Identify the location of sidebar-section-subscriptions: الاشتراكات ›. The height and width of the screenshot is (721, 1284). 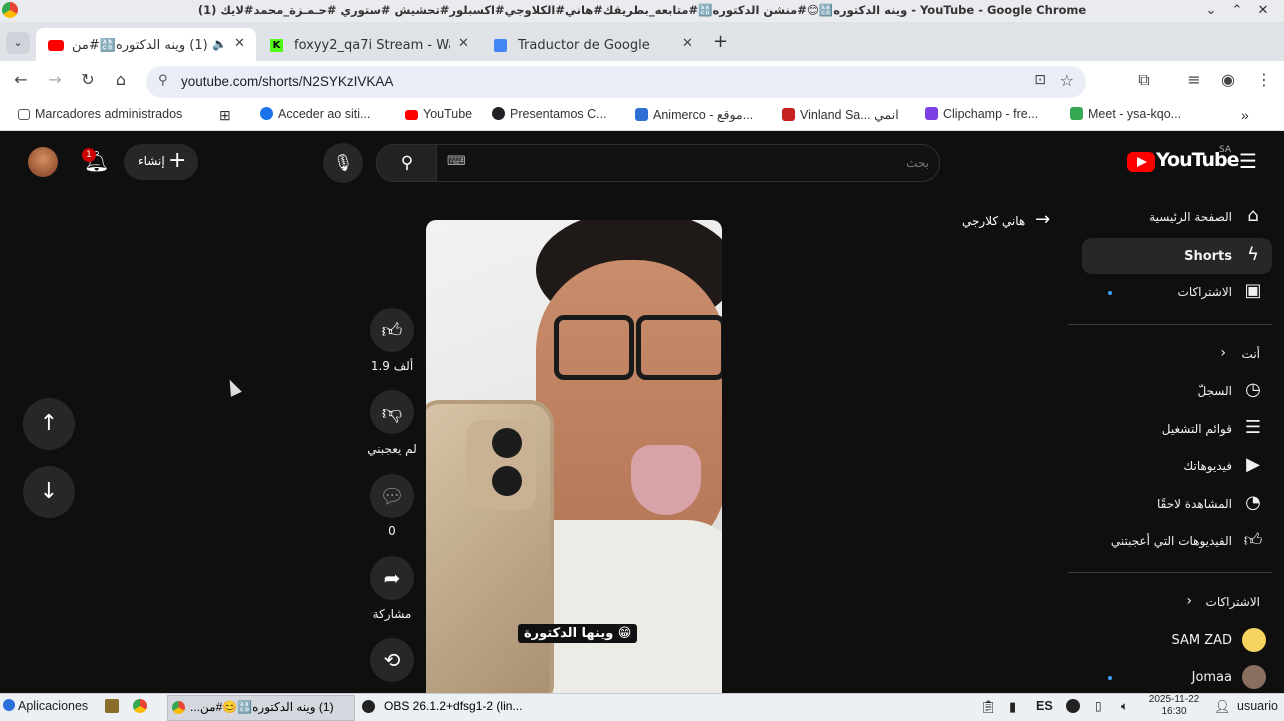
(1177, 602).